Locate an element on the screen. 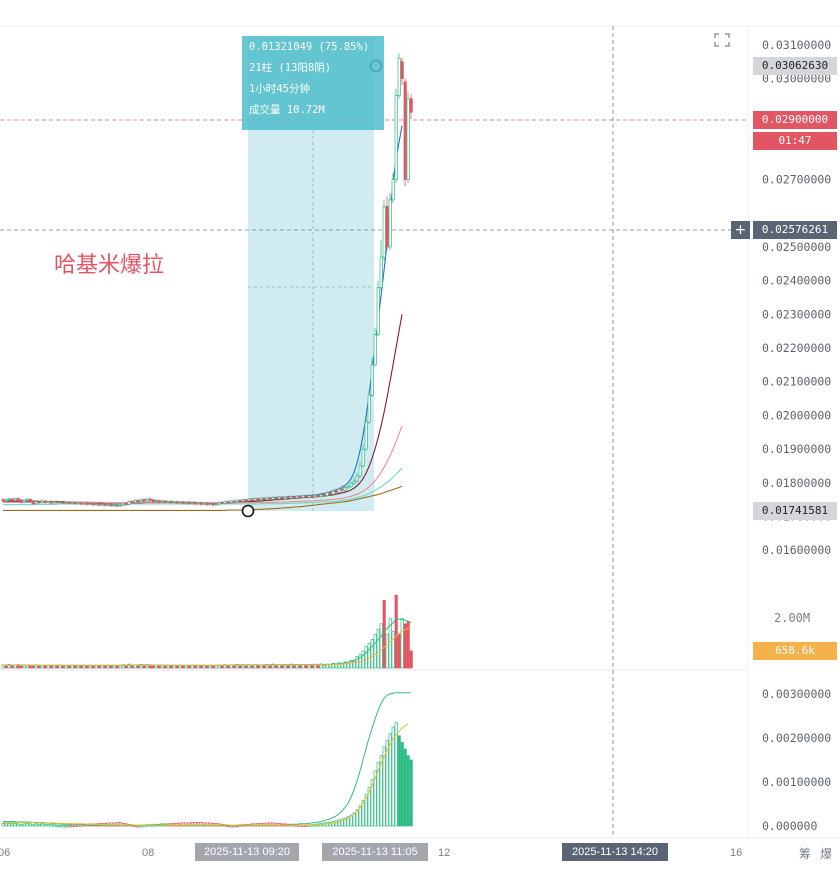  indicator-tick-label: 0.00100000 is located at coordinates (796, 782).